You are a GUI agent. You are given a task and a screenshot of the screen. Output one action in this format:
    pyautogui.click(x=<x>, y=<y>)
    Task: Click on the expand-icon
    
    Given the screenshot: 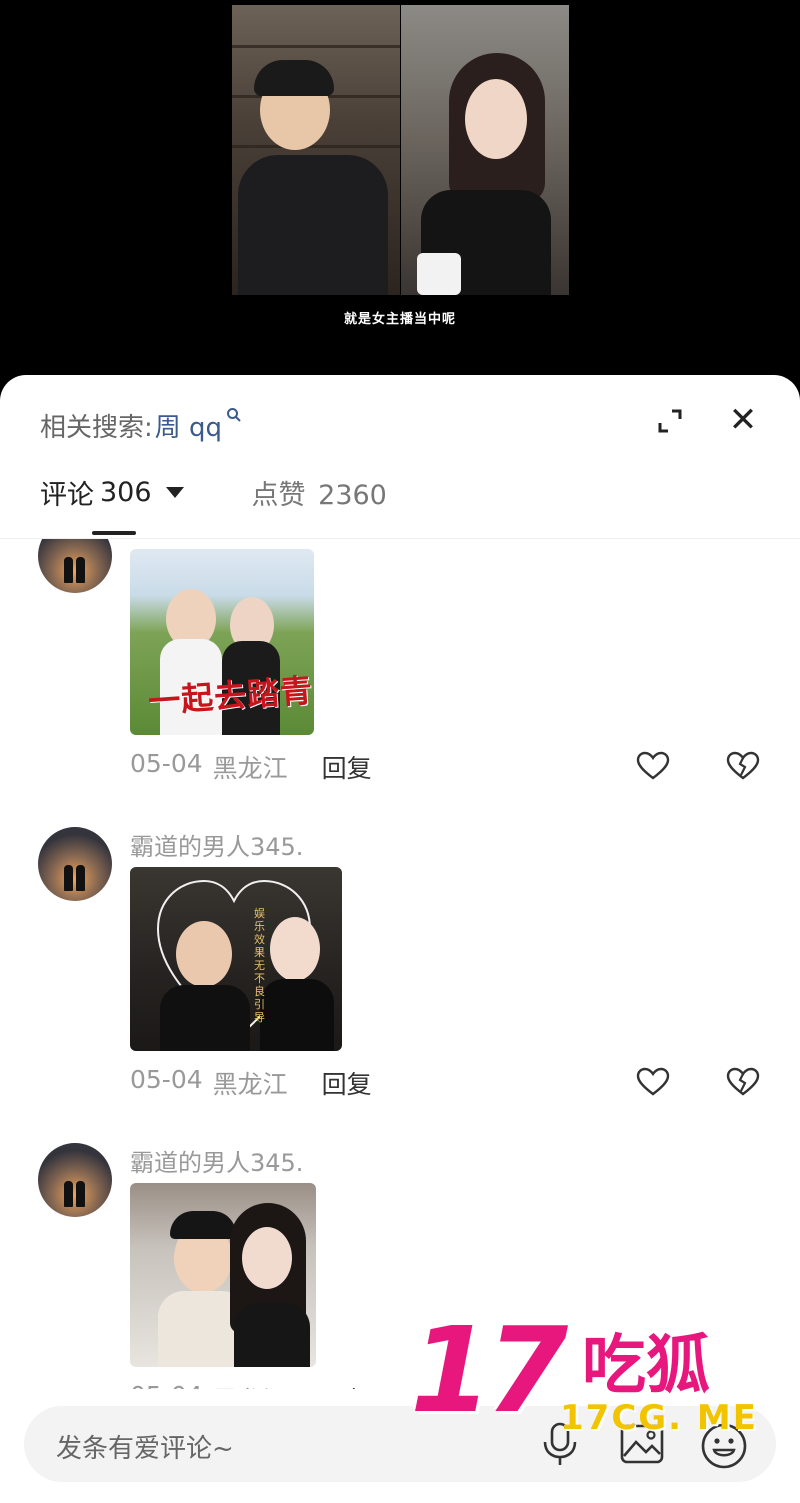 What is the action you would take?
    pyautogui.click(x=670, y=421)
    